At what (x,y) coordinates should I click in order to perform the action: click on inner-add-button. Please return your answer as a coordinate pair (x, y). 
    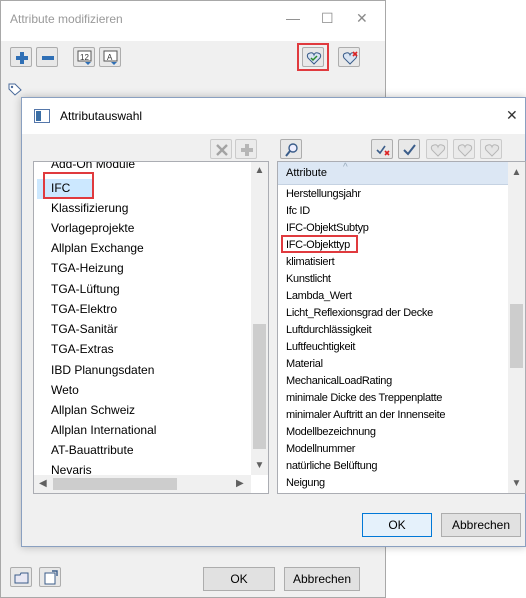
    Looking at the image, I should click on (246, 149).